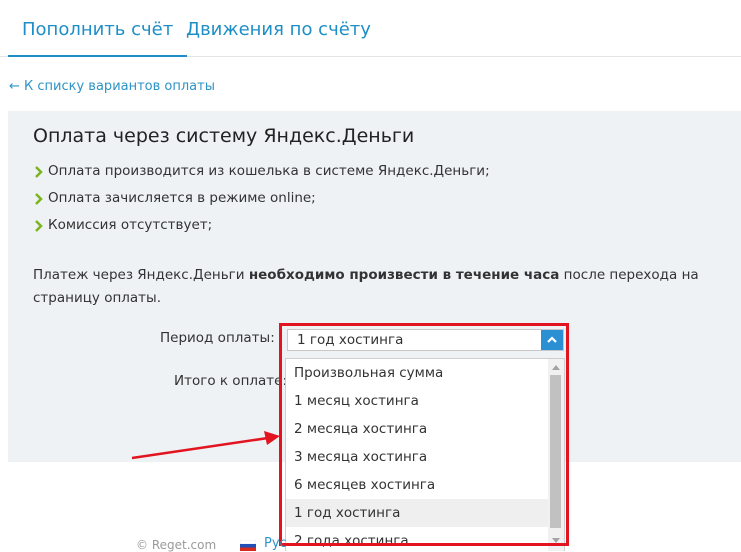 The image size is (741, 552). Describe the element at coordinates (248, 545) in the screenshot. I see `russia-flag-icon` at that location.